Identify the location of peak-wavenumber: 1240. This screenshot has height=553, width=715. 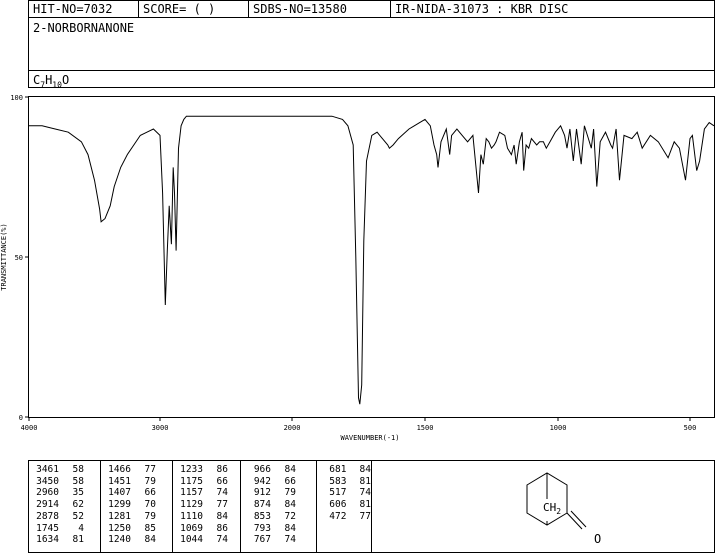
(119, 540).